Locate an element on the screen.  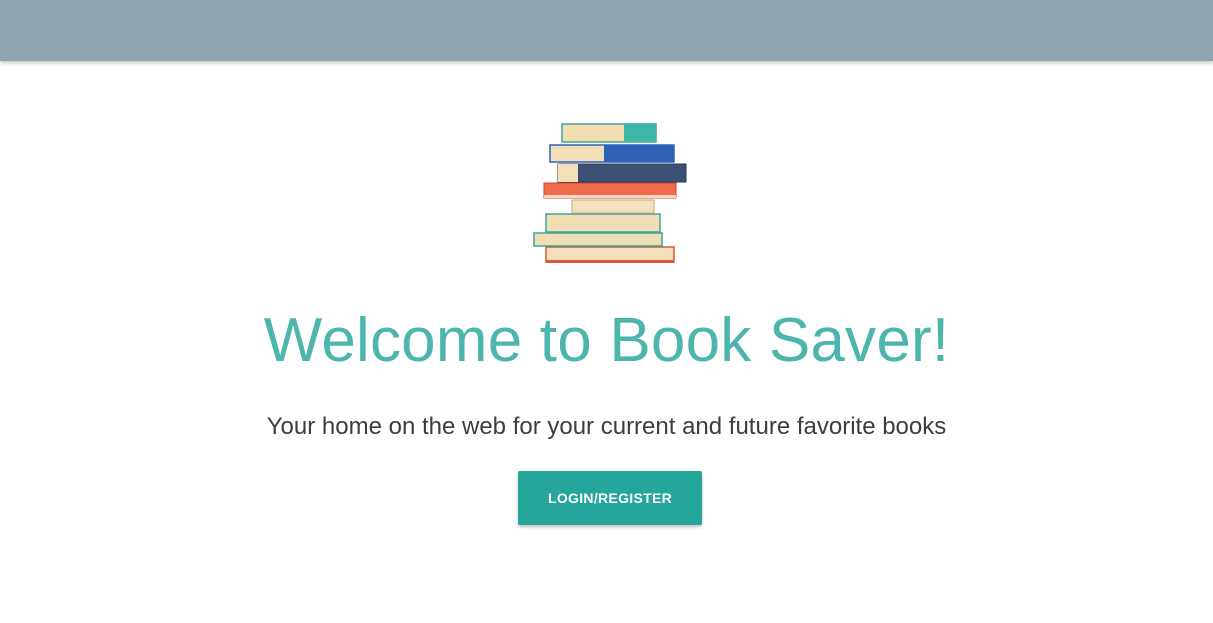
login-register-button: LOGIN/REGISTER is located at coordinates (610, 498).